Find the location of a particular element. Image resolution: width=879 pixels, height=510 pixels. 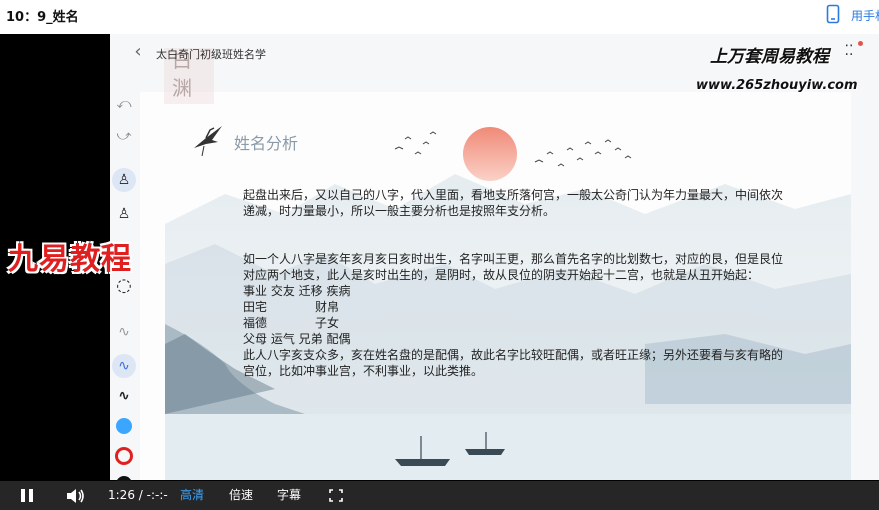

medium-stroke-icon: ∿ is located at coordinates (124, 366).